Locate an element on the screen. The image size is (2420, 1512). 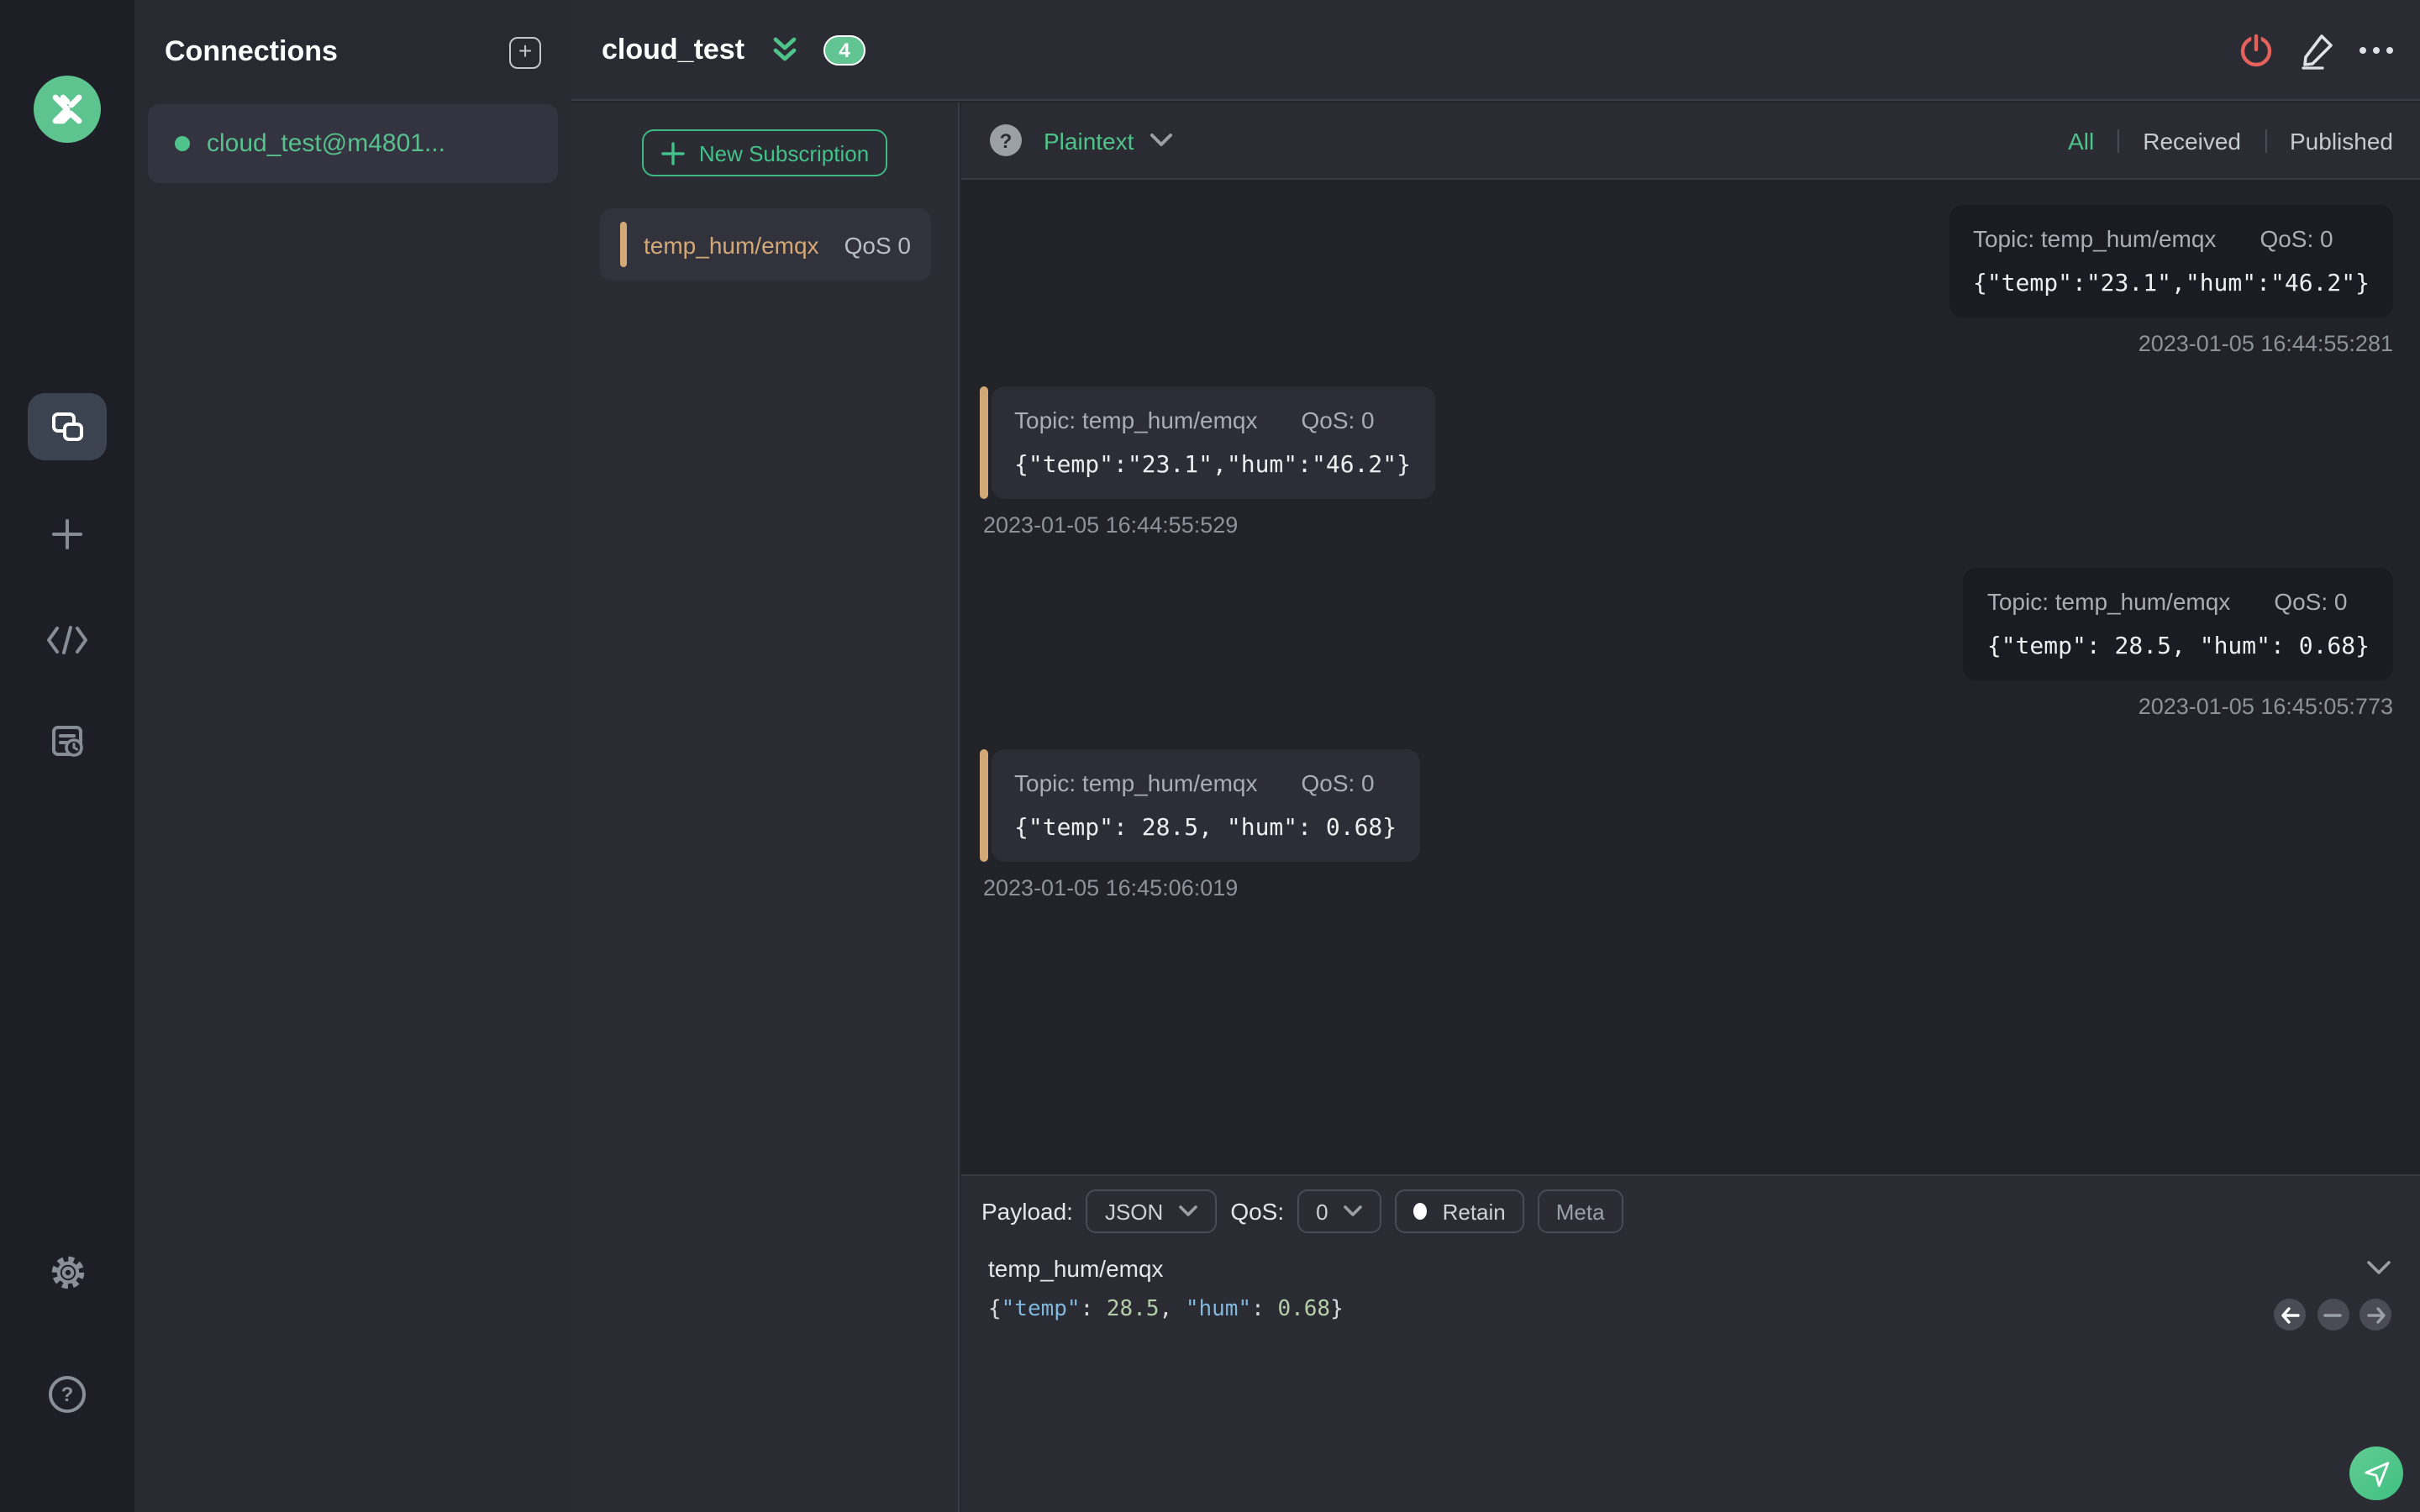
help-button: ? is located at coordinates (67, 1394).